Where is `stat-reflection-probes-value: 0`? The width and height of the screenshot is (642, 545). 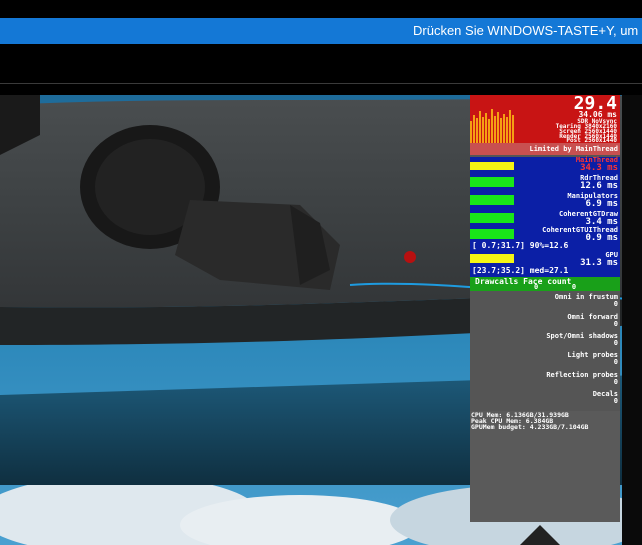 stat-reflection-probes-value: 0 is located at coordinates (615, 382).